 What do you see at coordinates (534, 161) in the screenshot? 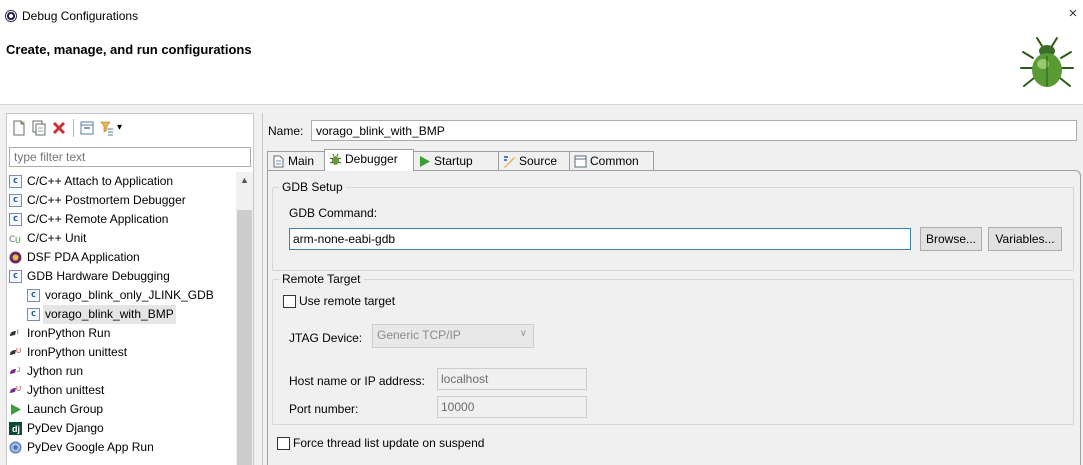
I see `tab-source: Source` at bounding box center [534, 161].